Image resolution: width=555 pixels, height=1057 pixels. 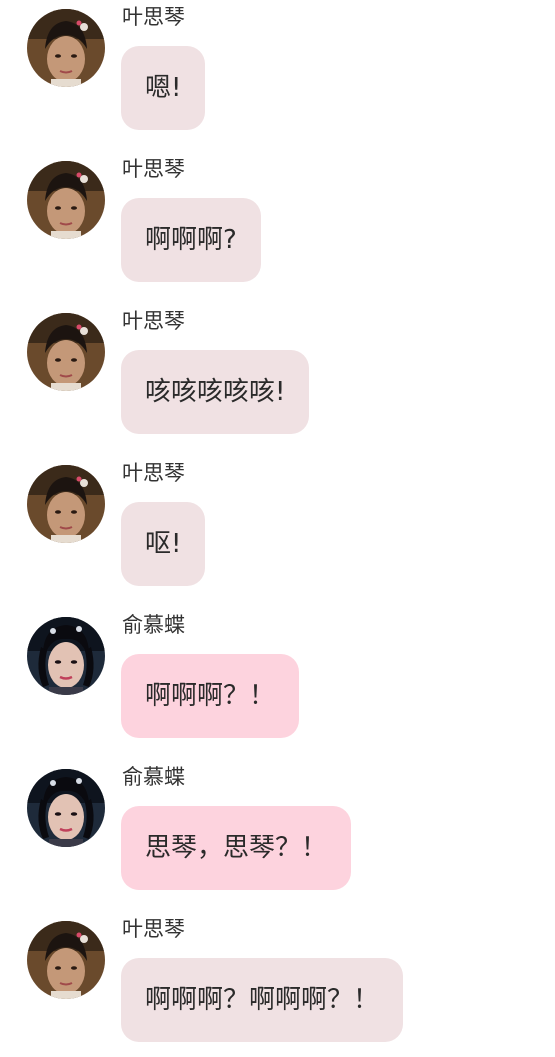 What do you see at coordinates (210, 696) in the screenshot?
I see `message-bubble: 啊啊啊？！` at bounding box center [210, 696].